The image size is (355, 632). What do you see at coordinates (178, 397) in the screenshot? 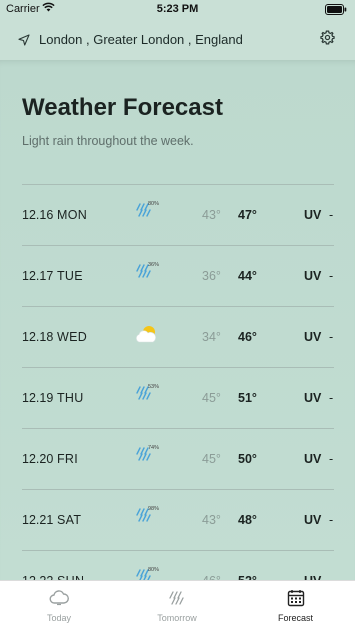
I see `forecast-row: 12.19 THU 53% 45° 51° UV -` at bounding box center [178, 397].